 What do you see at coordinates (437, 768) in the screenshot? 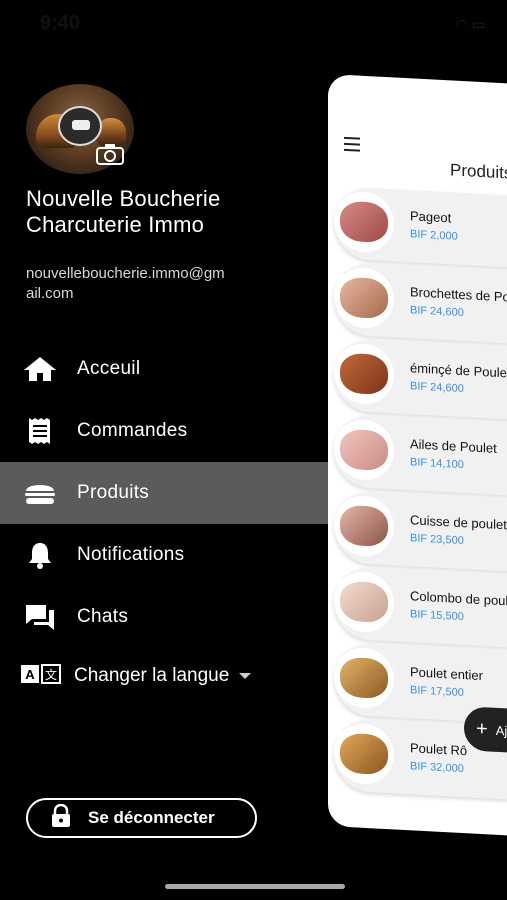
I see `product-price: BIF 32,000` at bounding box center [437, 768].